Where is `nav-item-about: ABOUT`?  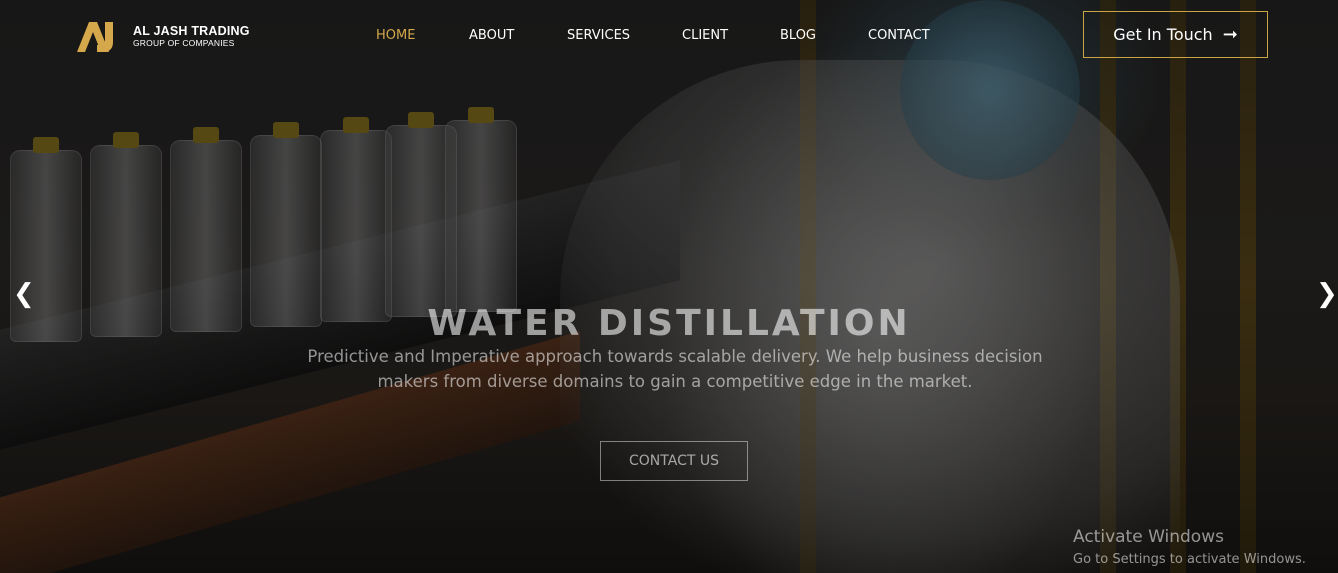
nav-item-about: ABOUT is located at coordinates (491, 35).